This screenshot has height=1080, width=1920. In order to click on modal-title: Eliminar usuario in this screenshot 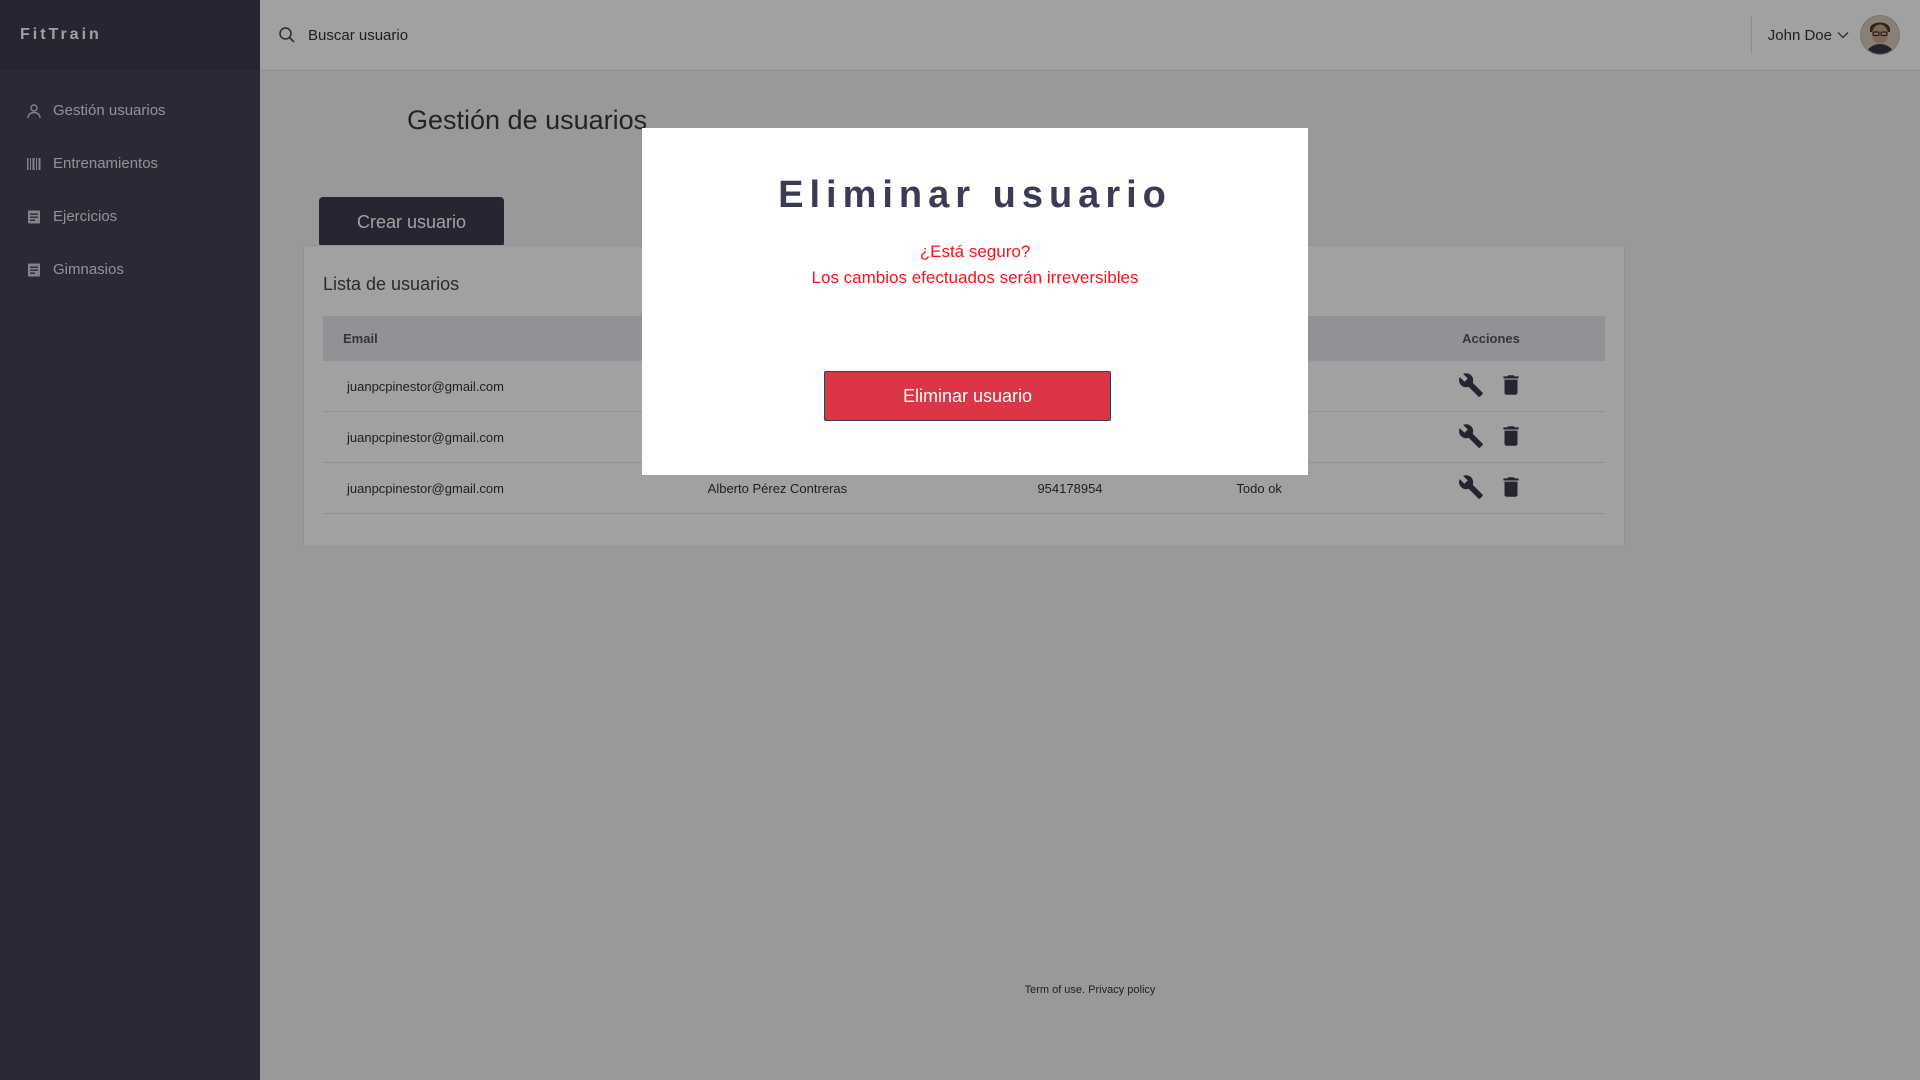, I will do `click(975, 195)`.